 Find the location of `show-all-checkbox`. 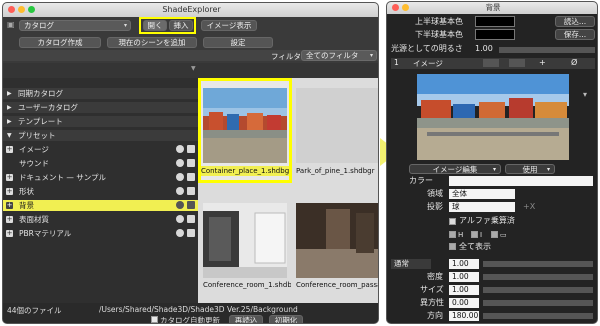

show-all-checkbox is located at coordinates (452, 246).